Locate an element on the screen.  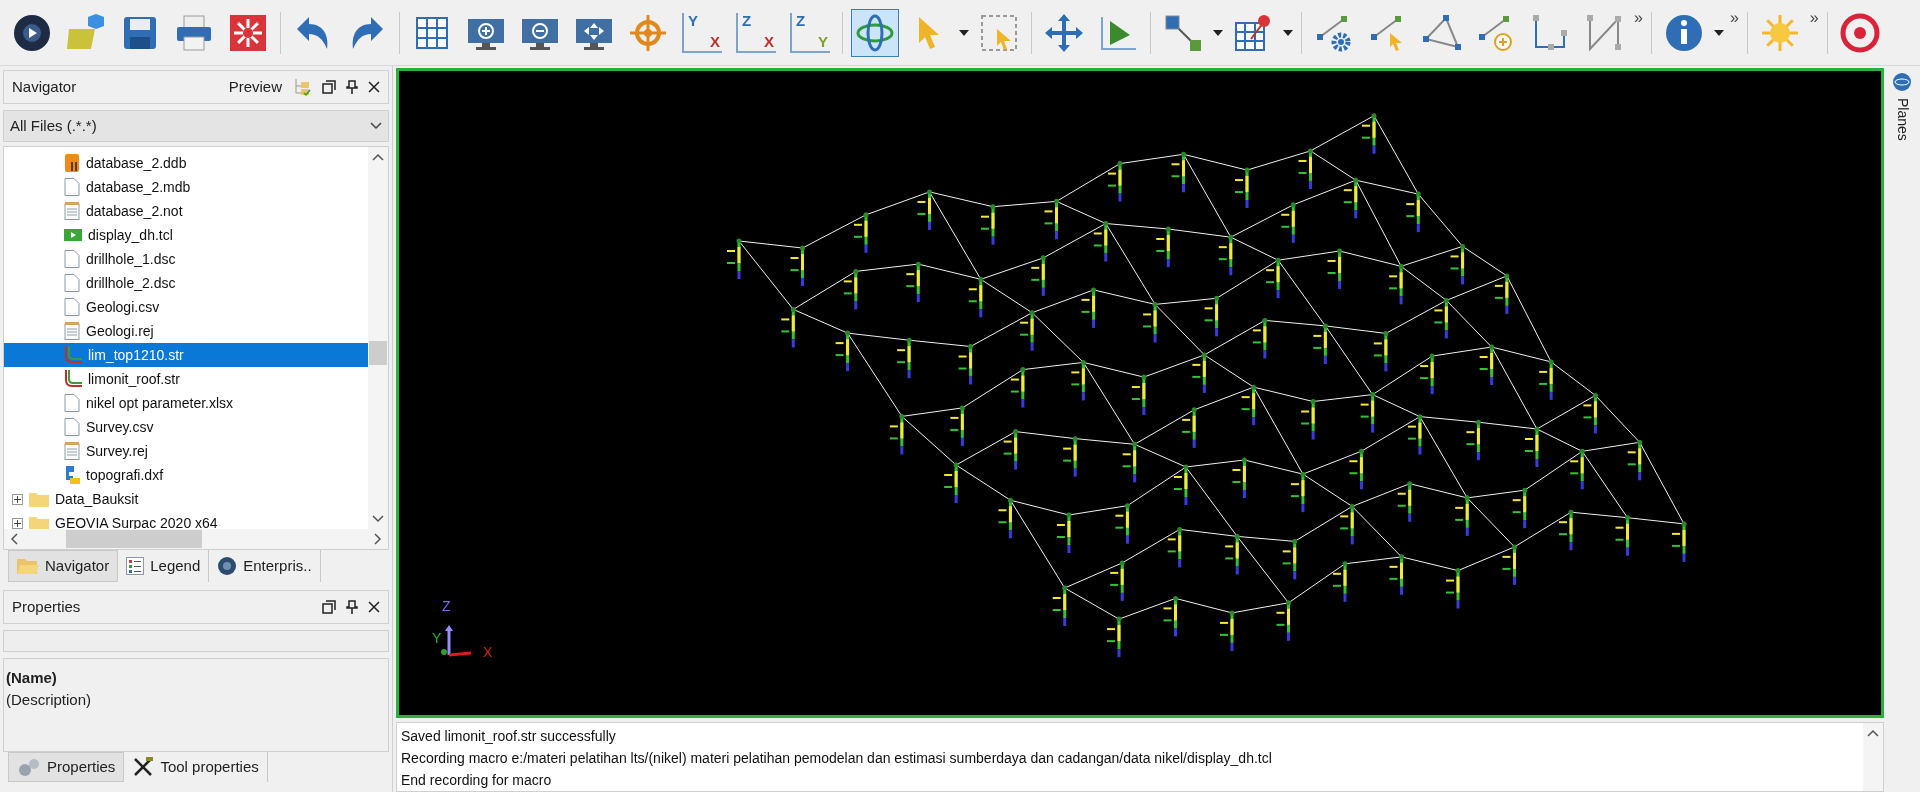
database-file-icon is located at coordinates (72, 163).